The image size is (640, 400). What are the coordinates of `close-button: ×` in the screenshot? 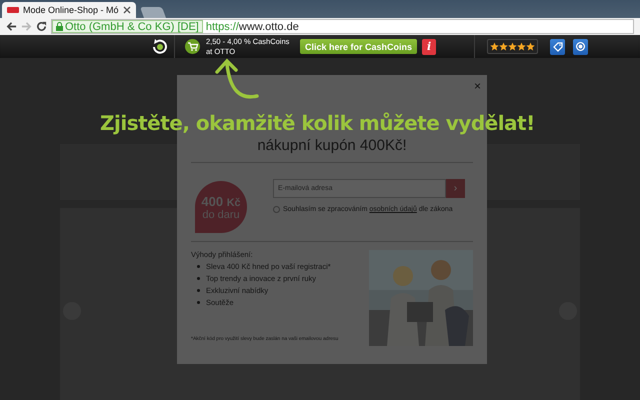 It's located at (477, 86).